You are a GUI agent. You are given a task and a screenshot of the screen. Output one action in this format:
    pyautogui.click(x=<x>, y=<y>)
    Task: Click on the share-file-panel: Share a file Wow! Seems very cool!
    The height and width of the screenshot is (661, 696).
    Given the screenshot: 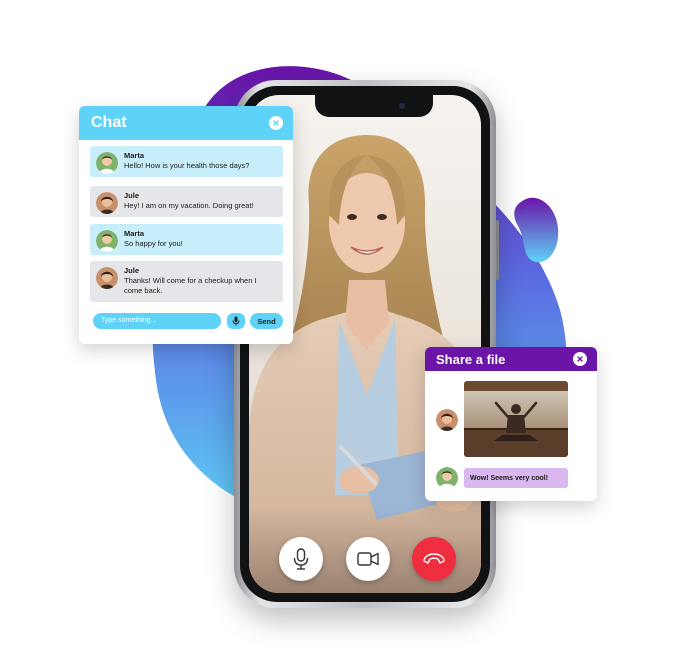 What is the action you would take?
    pyautogui.click(x=511, y=424)
    